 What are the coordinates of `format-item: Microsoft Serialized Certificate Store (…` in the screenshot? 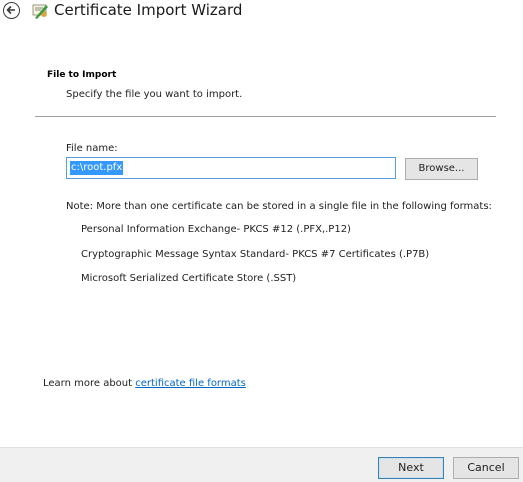 It's located at (189, 278).